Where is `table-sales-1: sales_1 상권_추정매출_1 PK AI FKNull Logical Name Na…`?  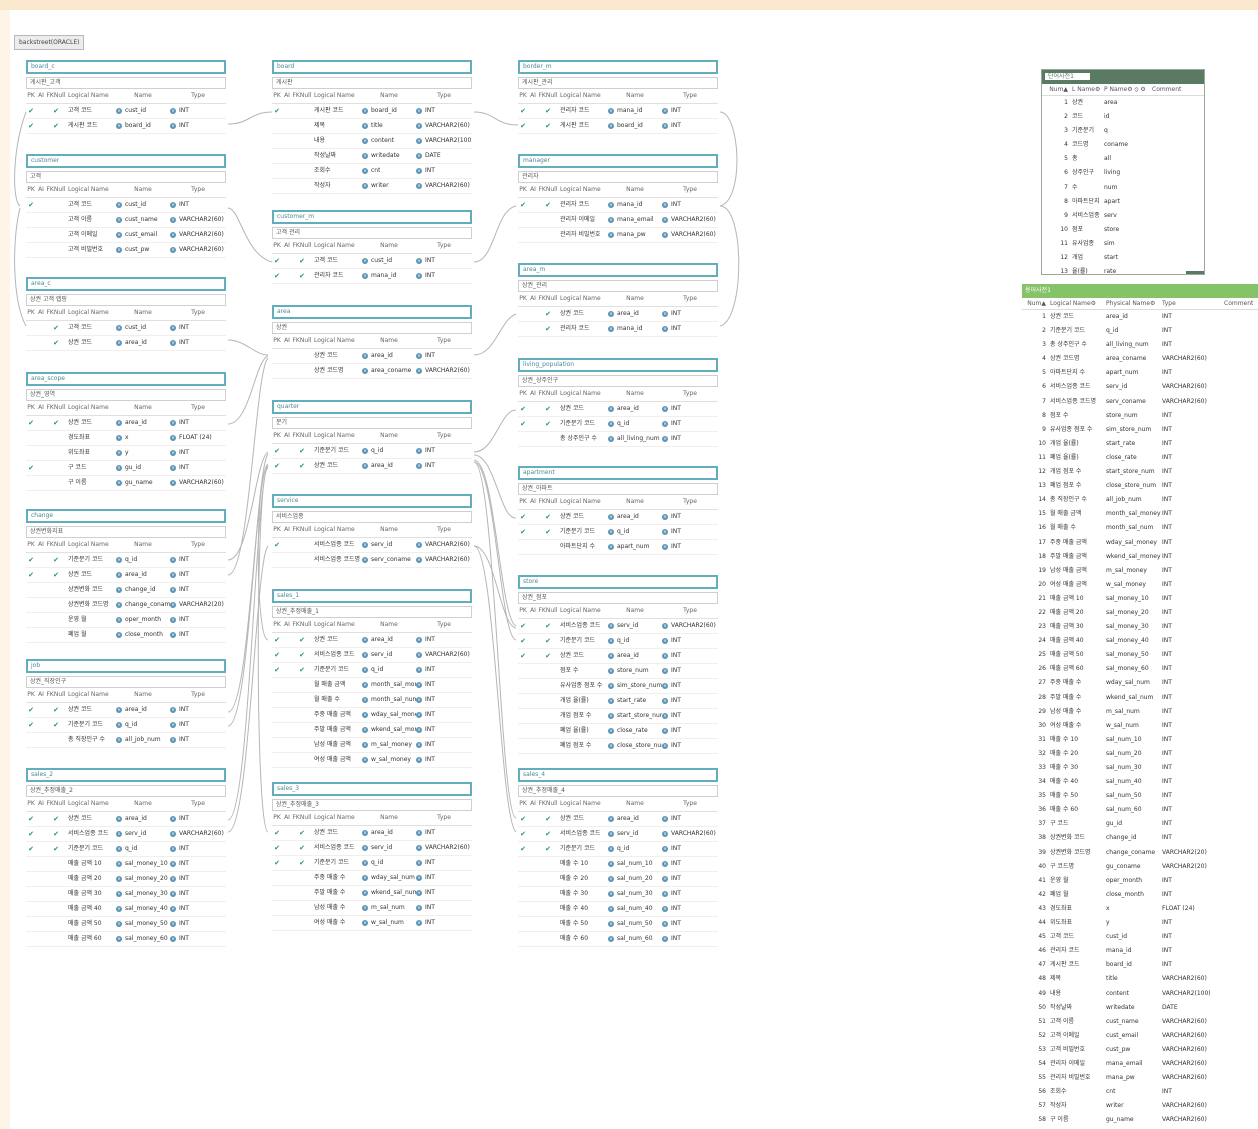 table-sales-1: sales_1 상권_추정매출_1 PK AI FKNull Logical Name Na… is located at coordinates (372, 678).